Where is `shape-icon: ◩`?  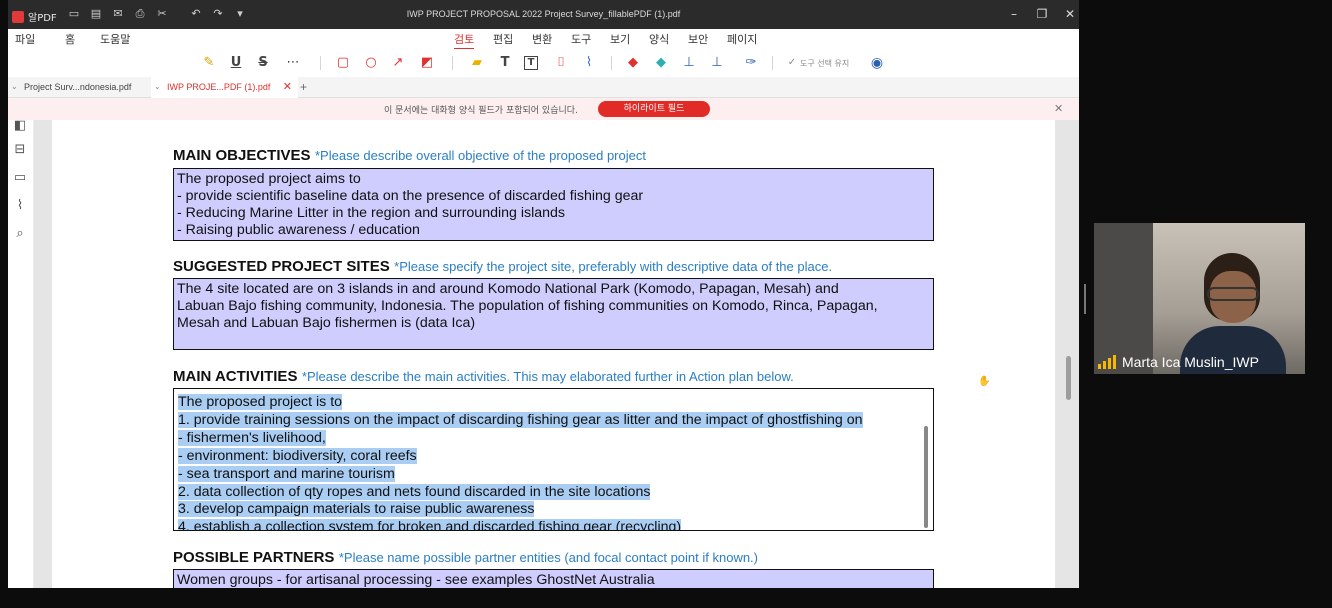
shape-icon: ◩ is located at coordinates (427, 63).